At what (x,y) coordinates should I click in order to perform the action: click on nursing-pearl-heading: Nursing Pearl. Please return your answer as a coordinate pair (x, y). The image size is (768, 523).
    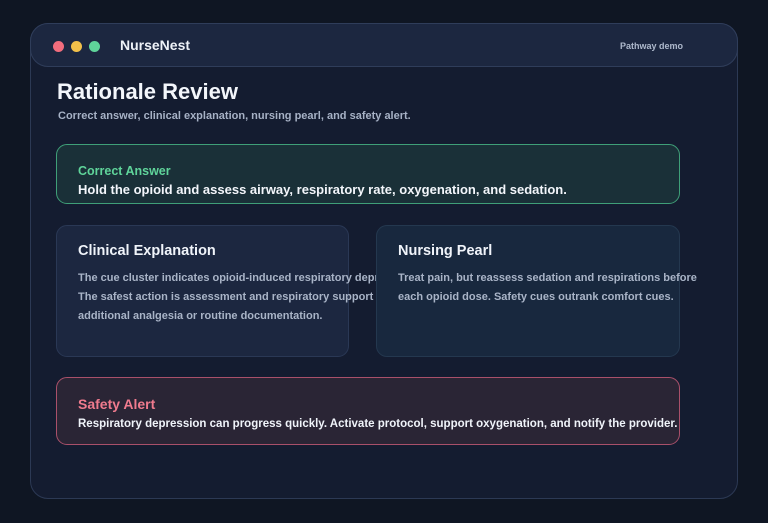
    Looking at the image, I should click on (445, 251).